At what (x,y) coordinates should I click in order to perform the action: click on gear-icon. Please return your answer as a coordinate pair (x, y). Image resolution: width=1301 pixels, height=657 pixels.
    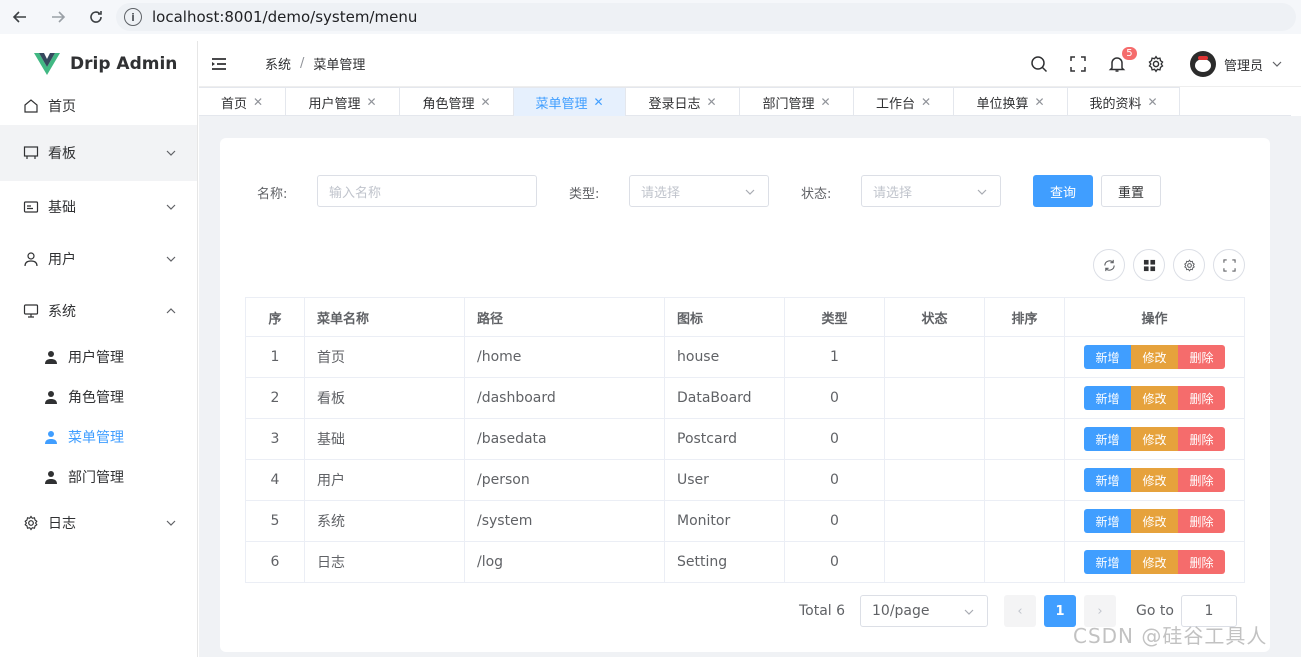
    Looking at the image, I should click on (31, 523).